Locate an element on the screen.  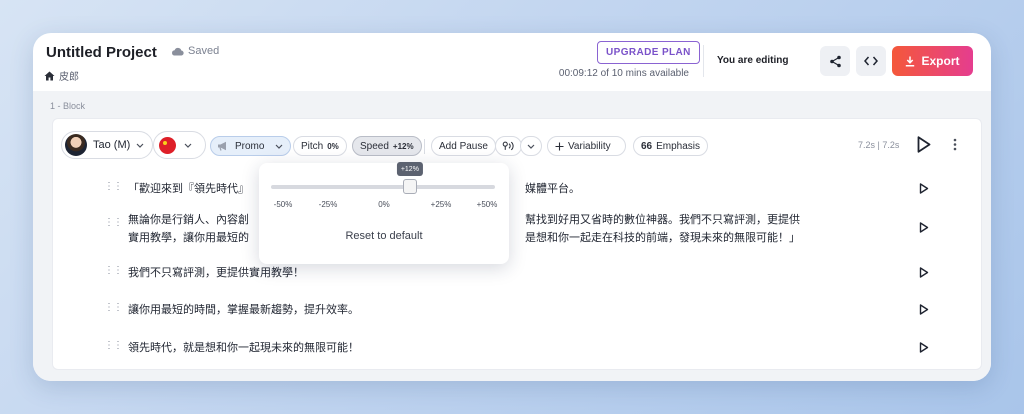
style-selector: Promo is located at coordinates (250, 146).